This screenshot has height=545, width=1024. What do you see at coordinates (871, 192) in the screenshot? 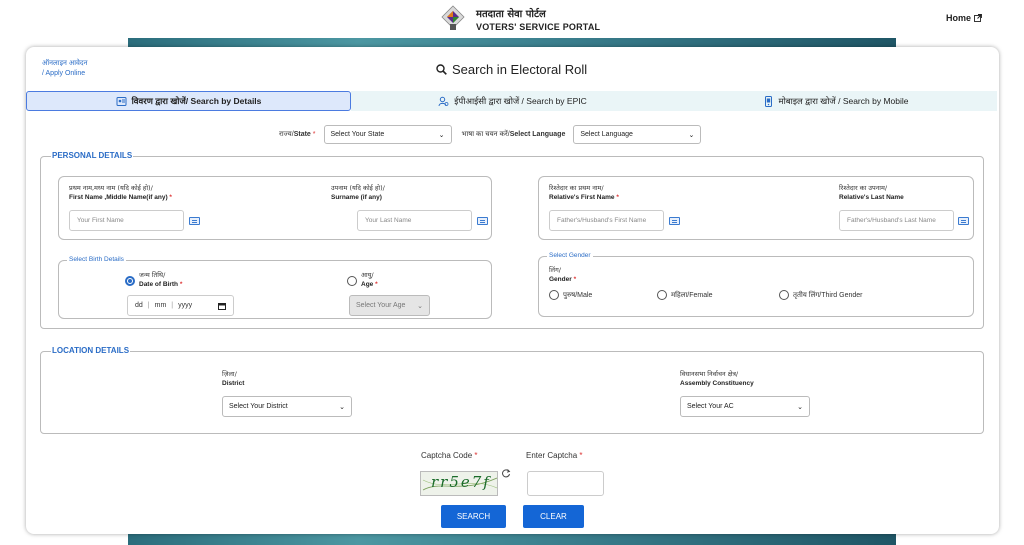
I see `relative-last-name-label: रिश्तेदार का उपनाम/ Relative's Last Name` at bounding box center [871, 192].